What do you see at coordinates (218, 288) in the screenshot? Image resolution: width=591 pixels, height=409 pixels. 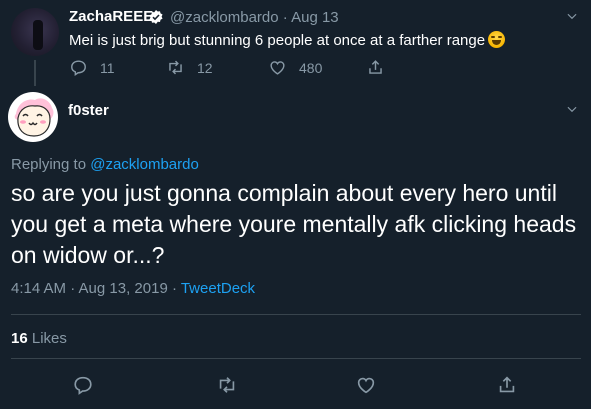 I see `source-link: TweetDeck` at bounding box center [218, 288].